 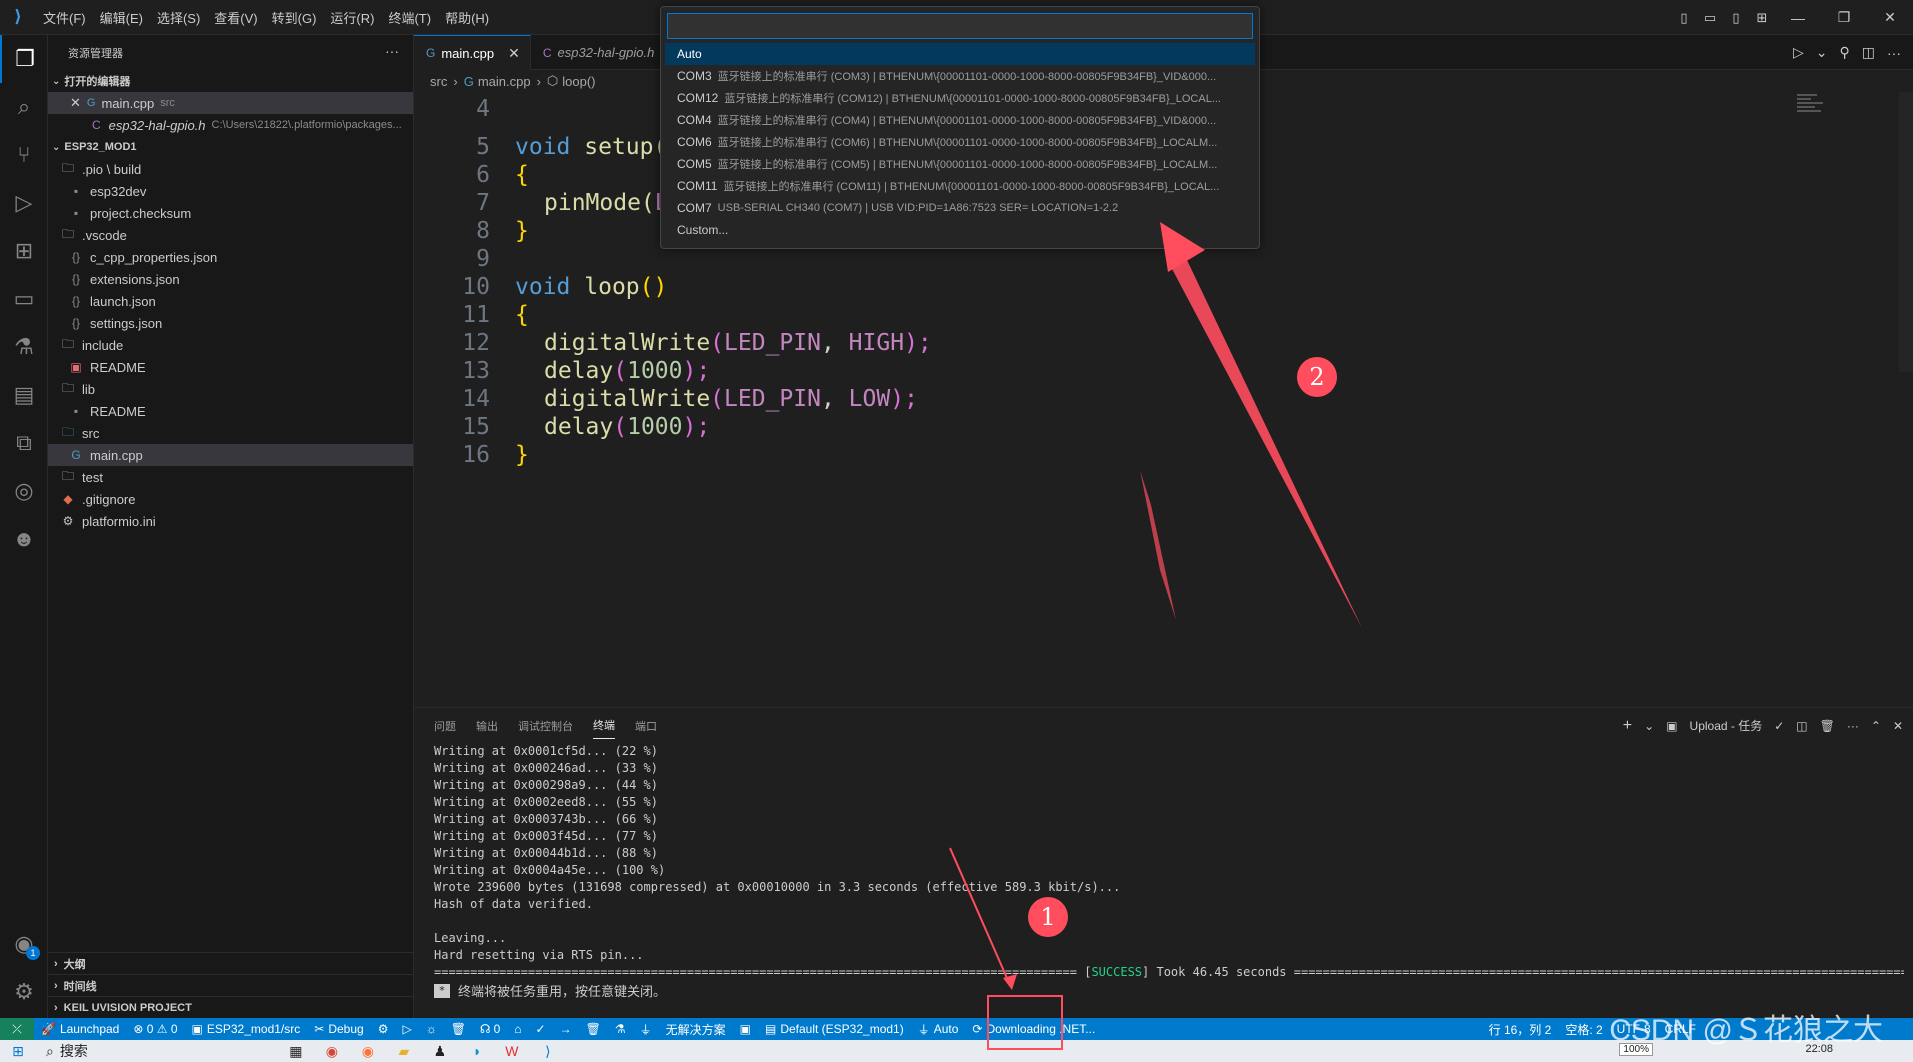 What do you see at coordinates (490, 1029) in the screenshot?
I see `ports-item: ☊ 0` at bounding box center [490, 1029].